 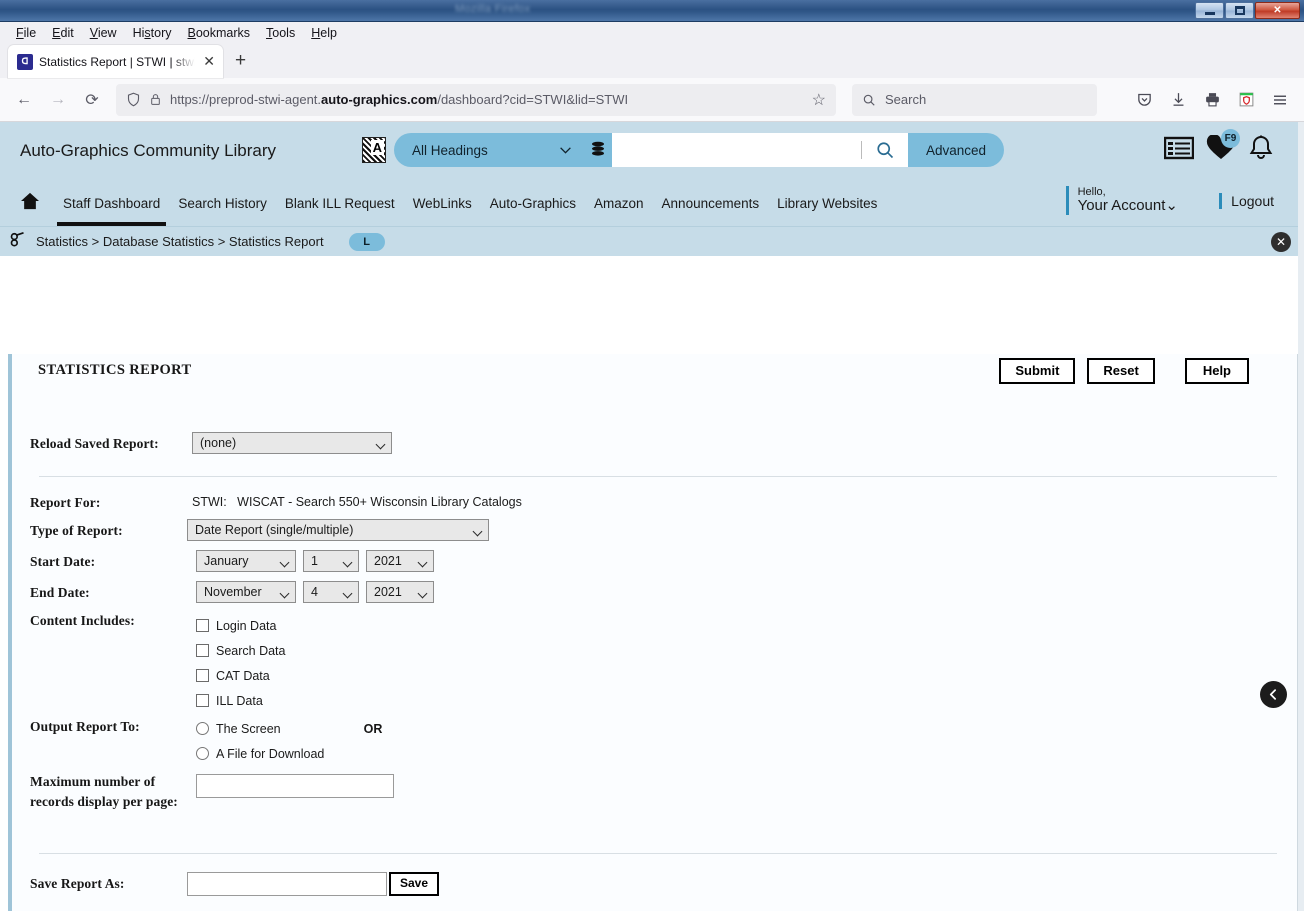 What do you see at coordinates (1246, 201) in the screenshot?
I see `logout-link: Logout` at bounding box center [1246, 201].